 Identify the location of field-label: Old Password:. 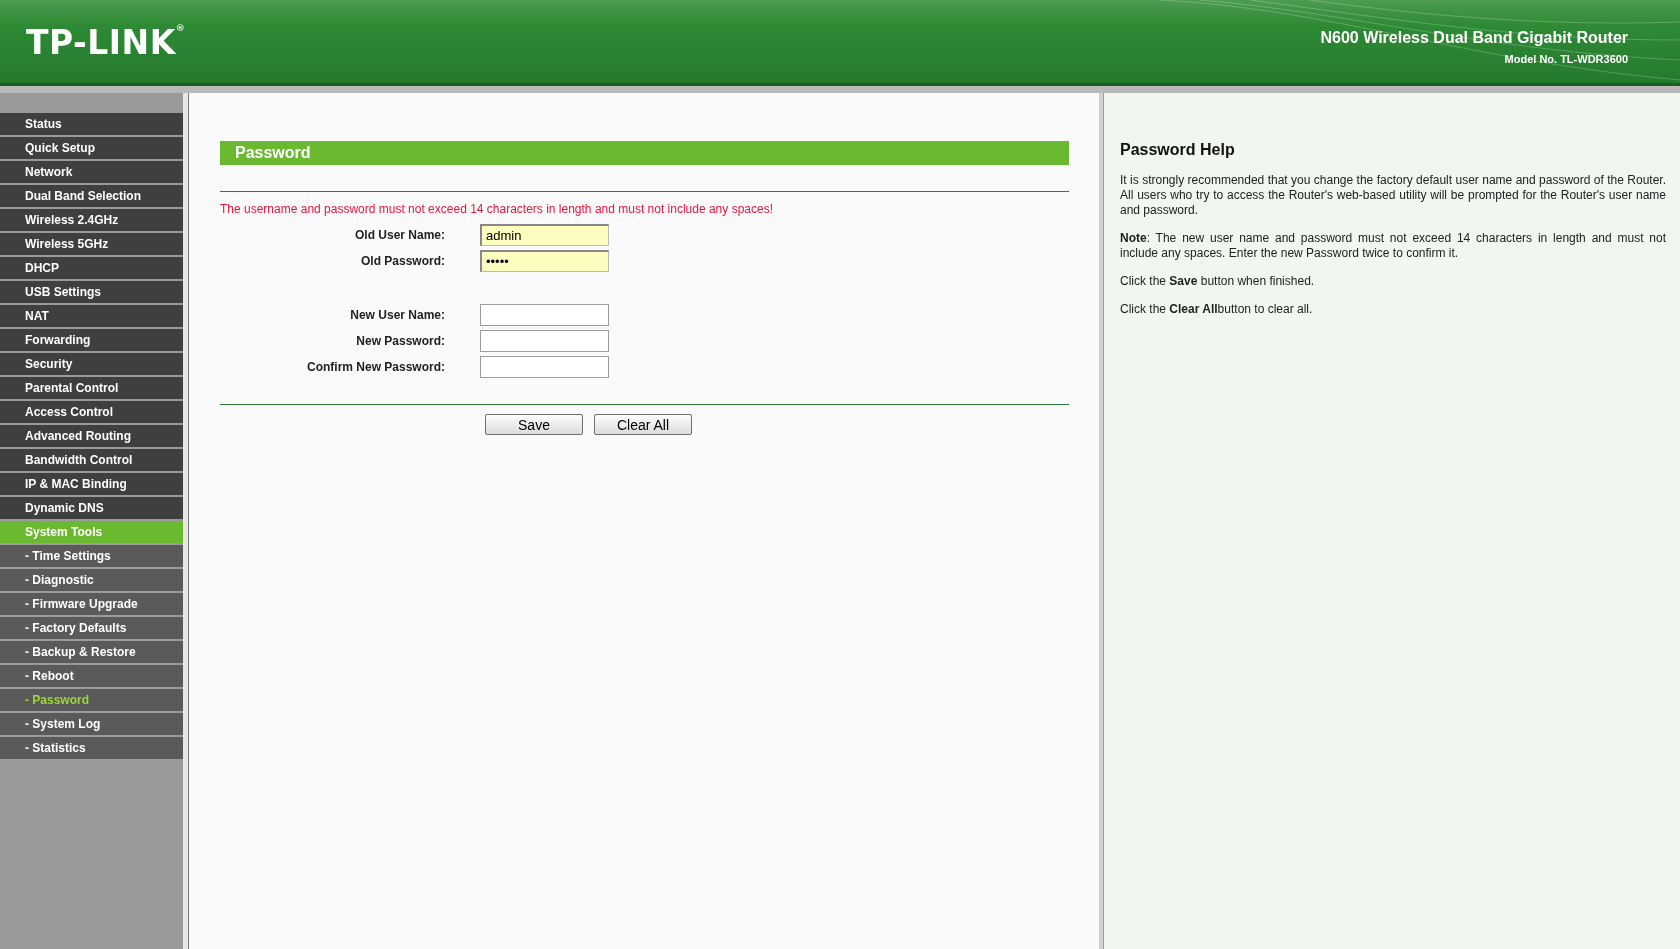
(402, 261).